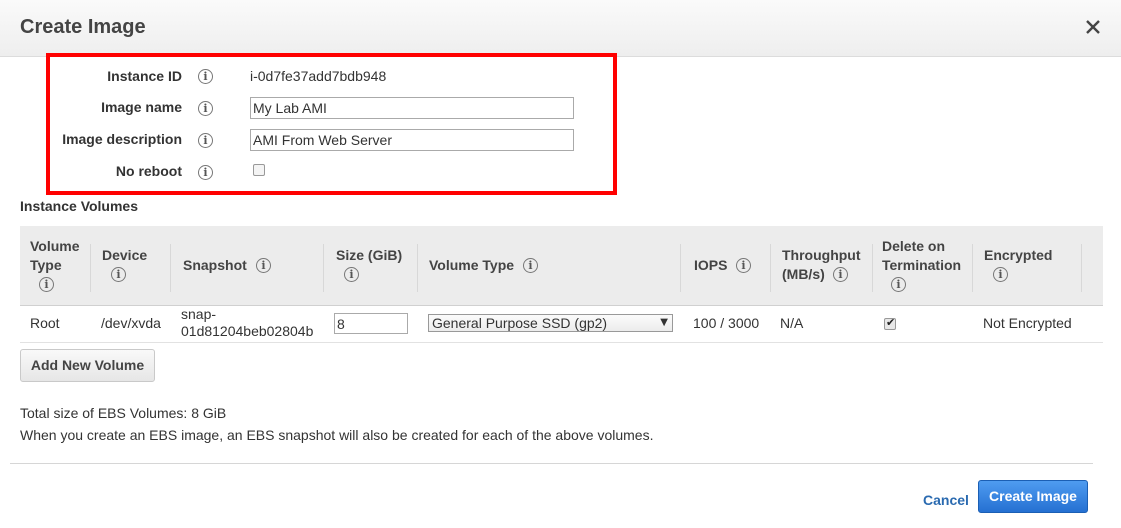  Describe the element at coordinates (148, 171) in the screenshot. I see `no-reboot-label: No reboot` at that location.